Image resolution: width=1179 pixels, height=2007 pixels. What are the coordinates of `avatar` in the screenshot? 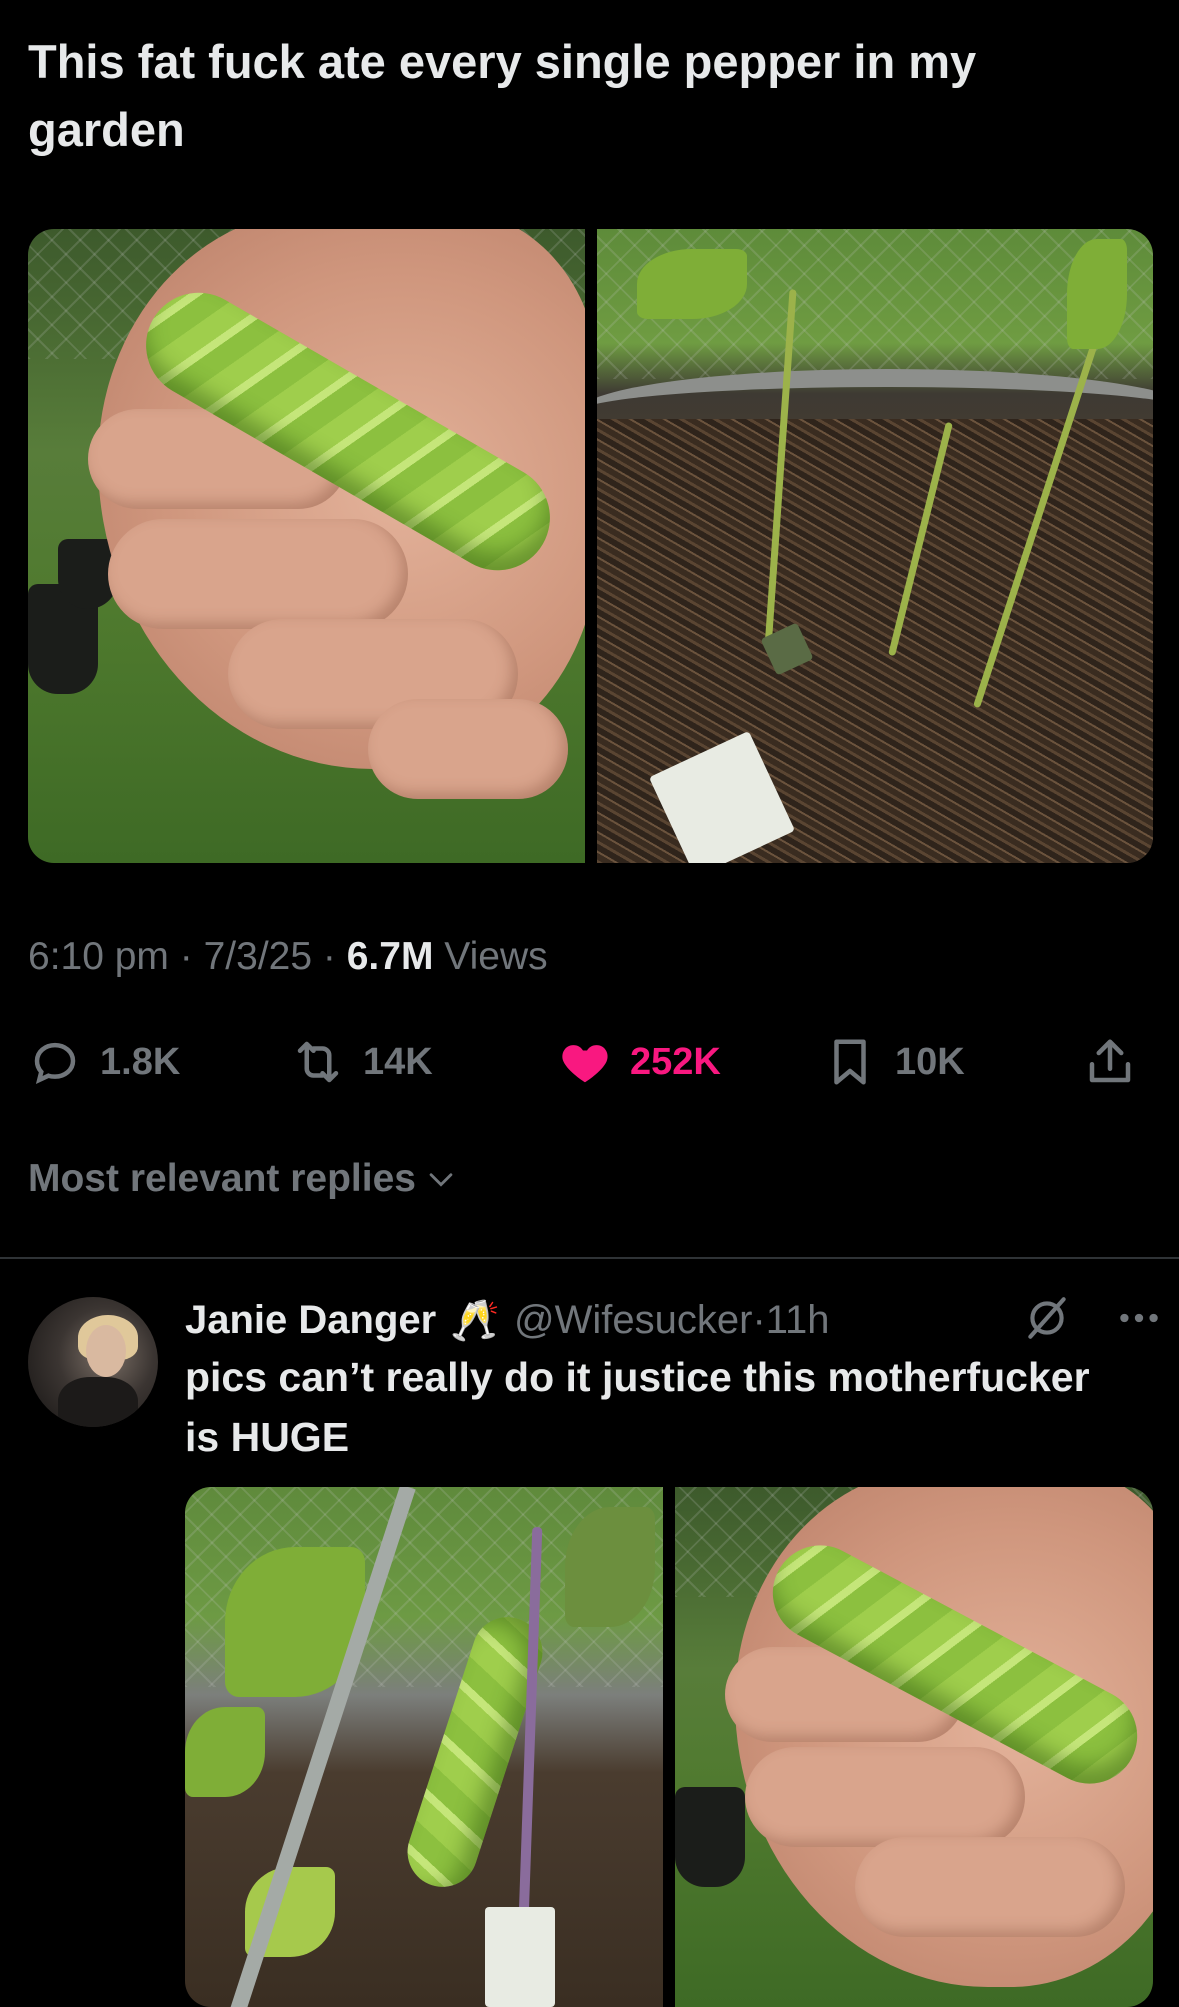 It's located at (93, 1362).